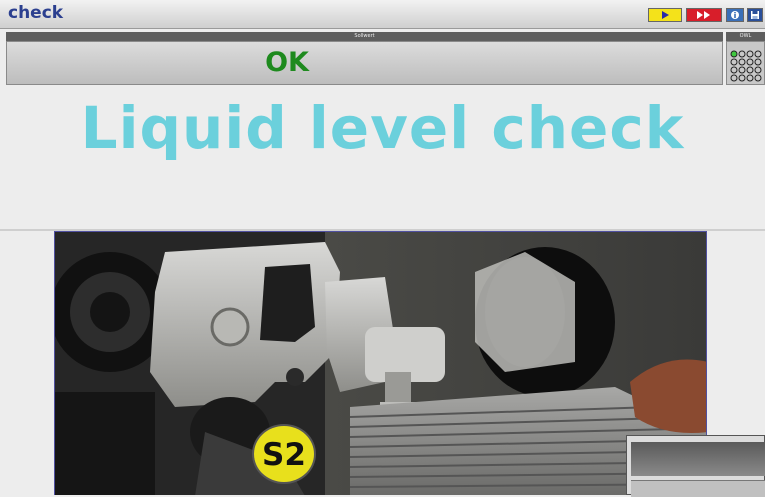 This screenshot has width=765, height=497. What do you see at coordinates (746, 66) in the screenshot?
I see `indicator-grid-icon` at bounding box center [746, 66].